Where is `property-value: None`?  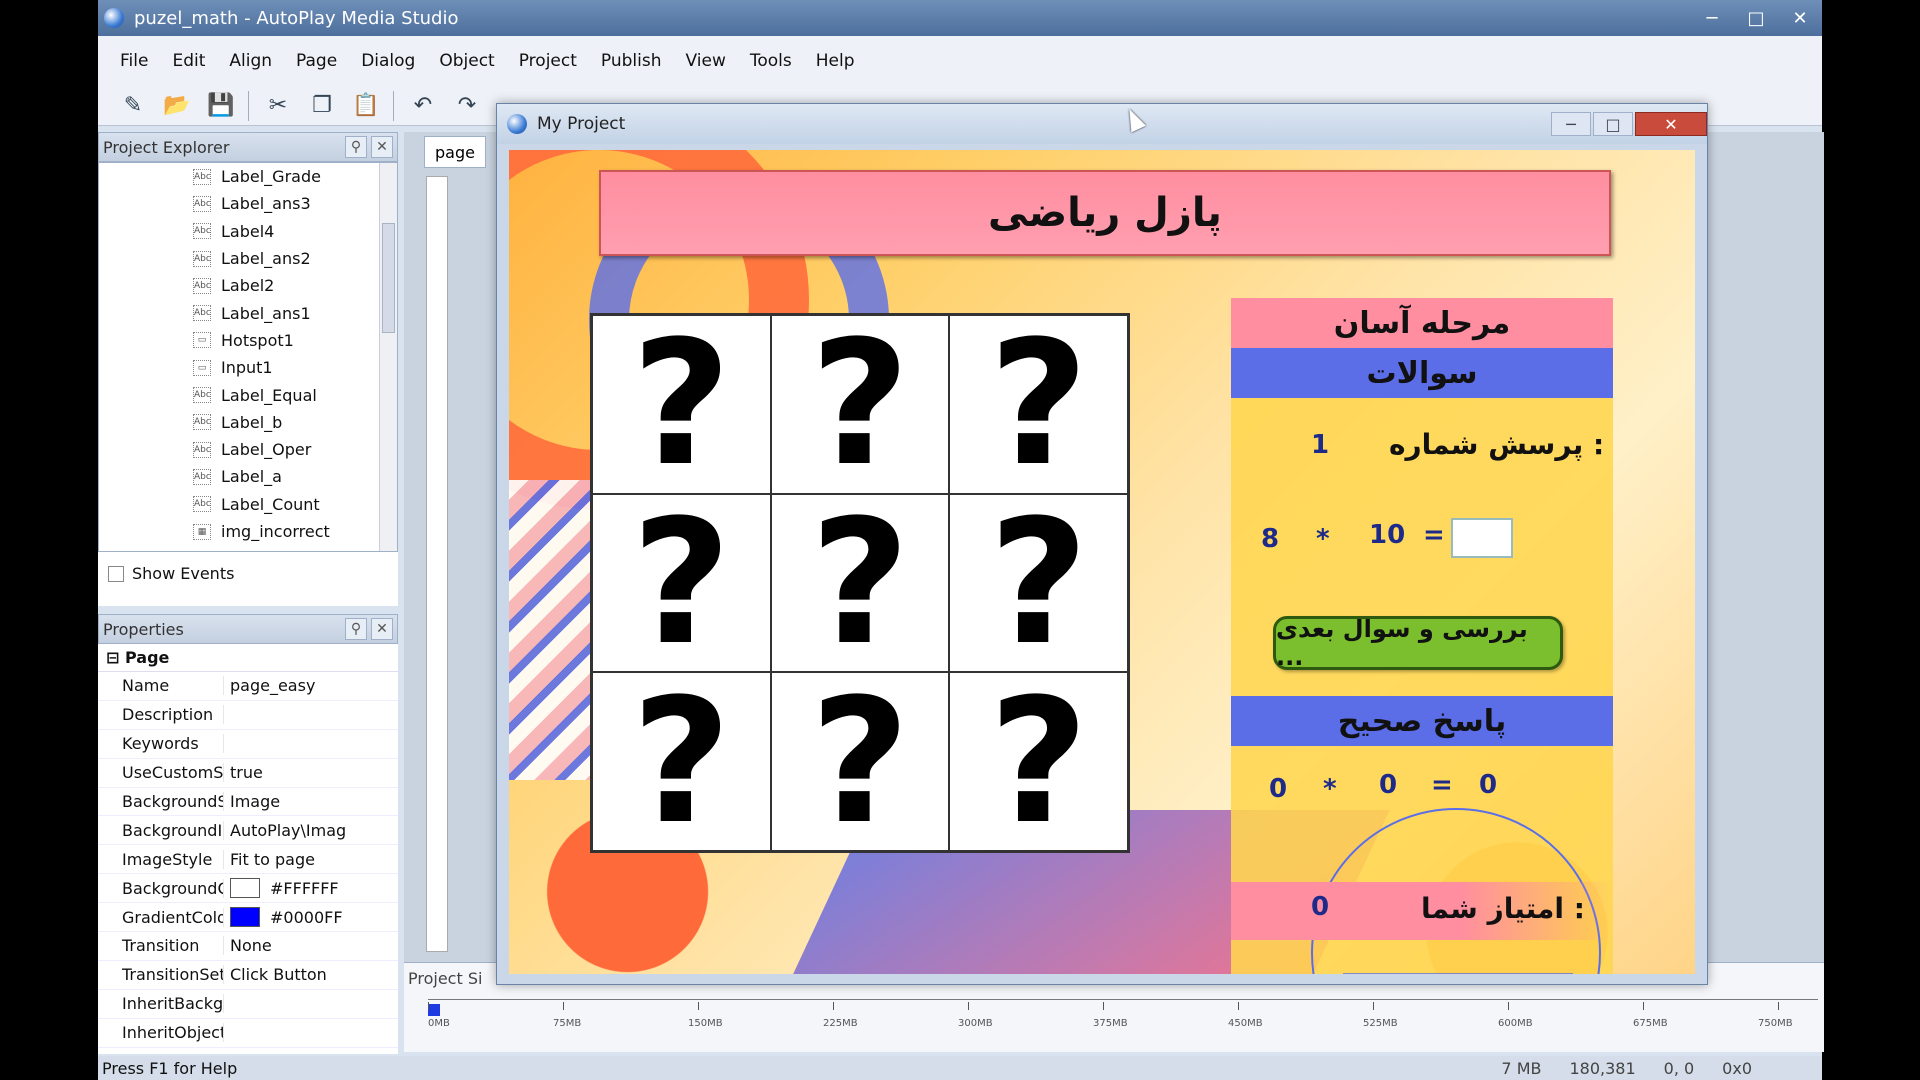 property-value: None is located at coordinates (248, 945).